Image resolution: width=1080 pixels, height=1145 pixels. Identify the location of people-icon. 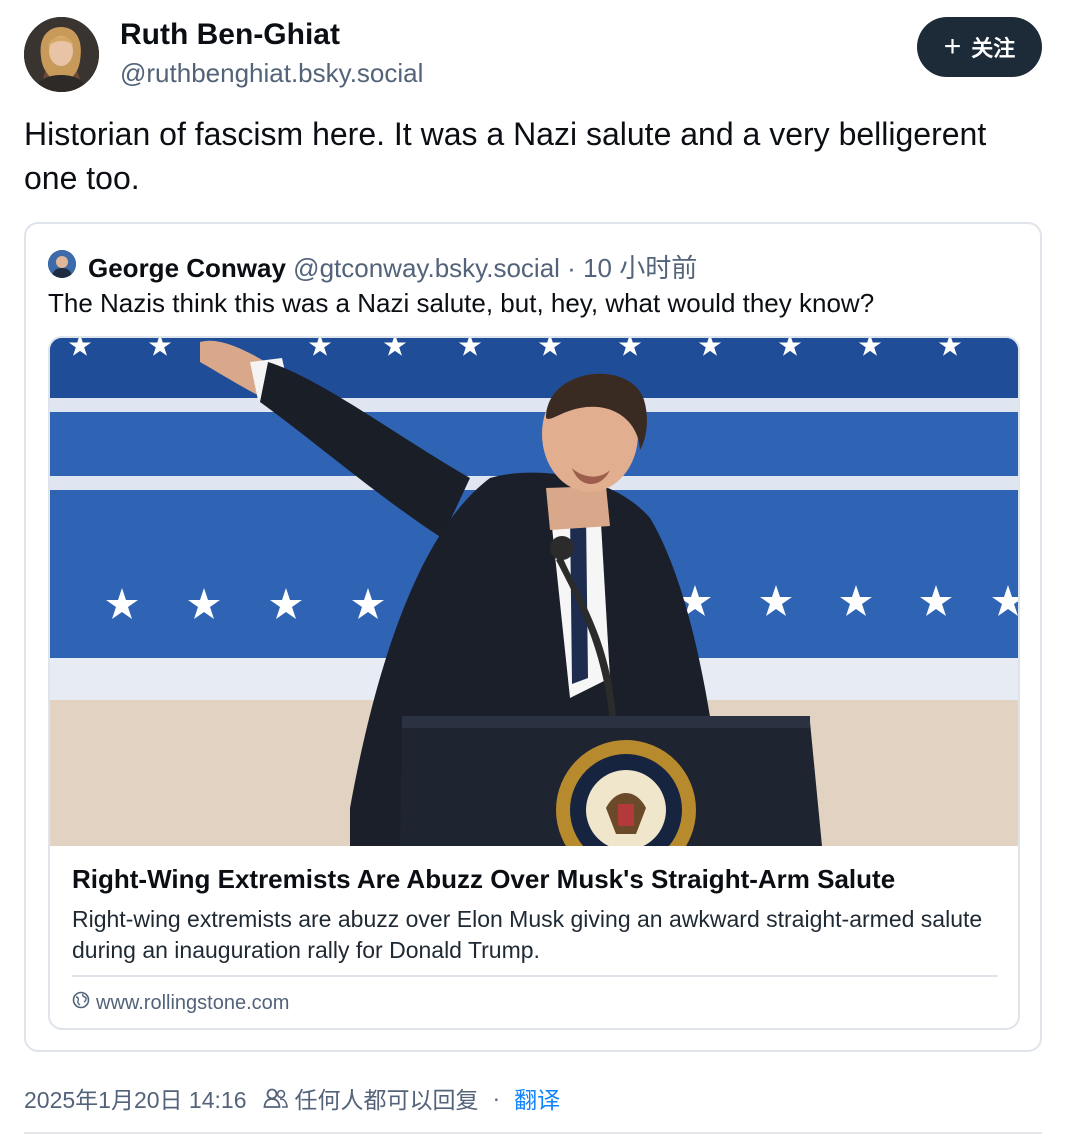
(276, 1098).